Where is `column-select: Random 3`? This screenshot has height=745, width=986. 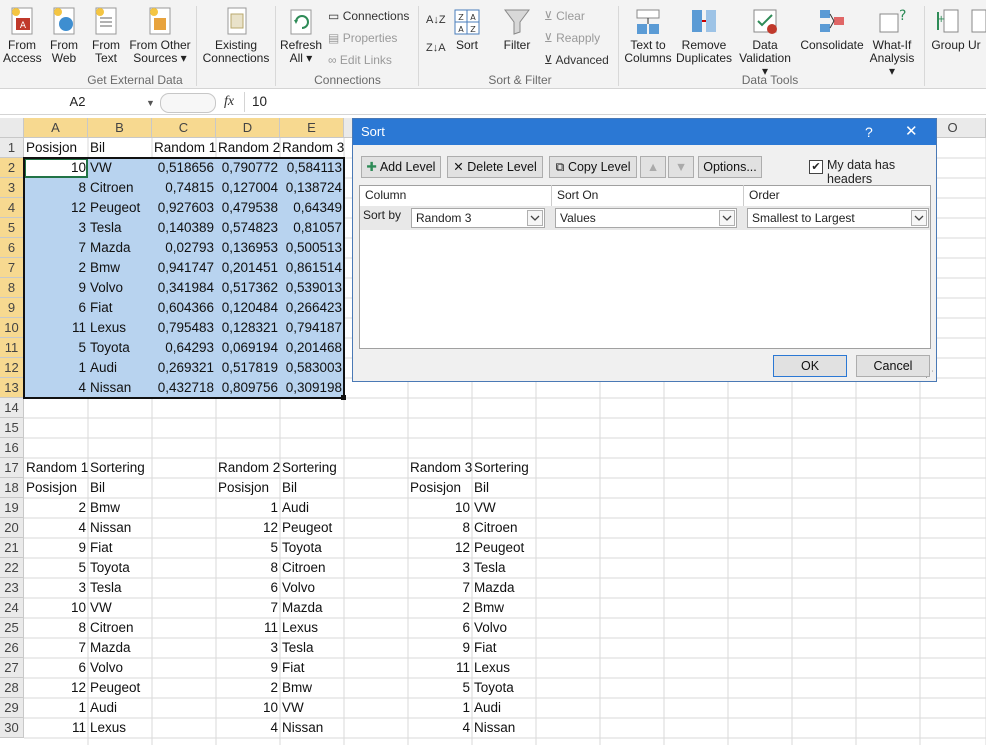 column-select: Random 3 is located at coordinates (478, 218).